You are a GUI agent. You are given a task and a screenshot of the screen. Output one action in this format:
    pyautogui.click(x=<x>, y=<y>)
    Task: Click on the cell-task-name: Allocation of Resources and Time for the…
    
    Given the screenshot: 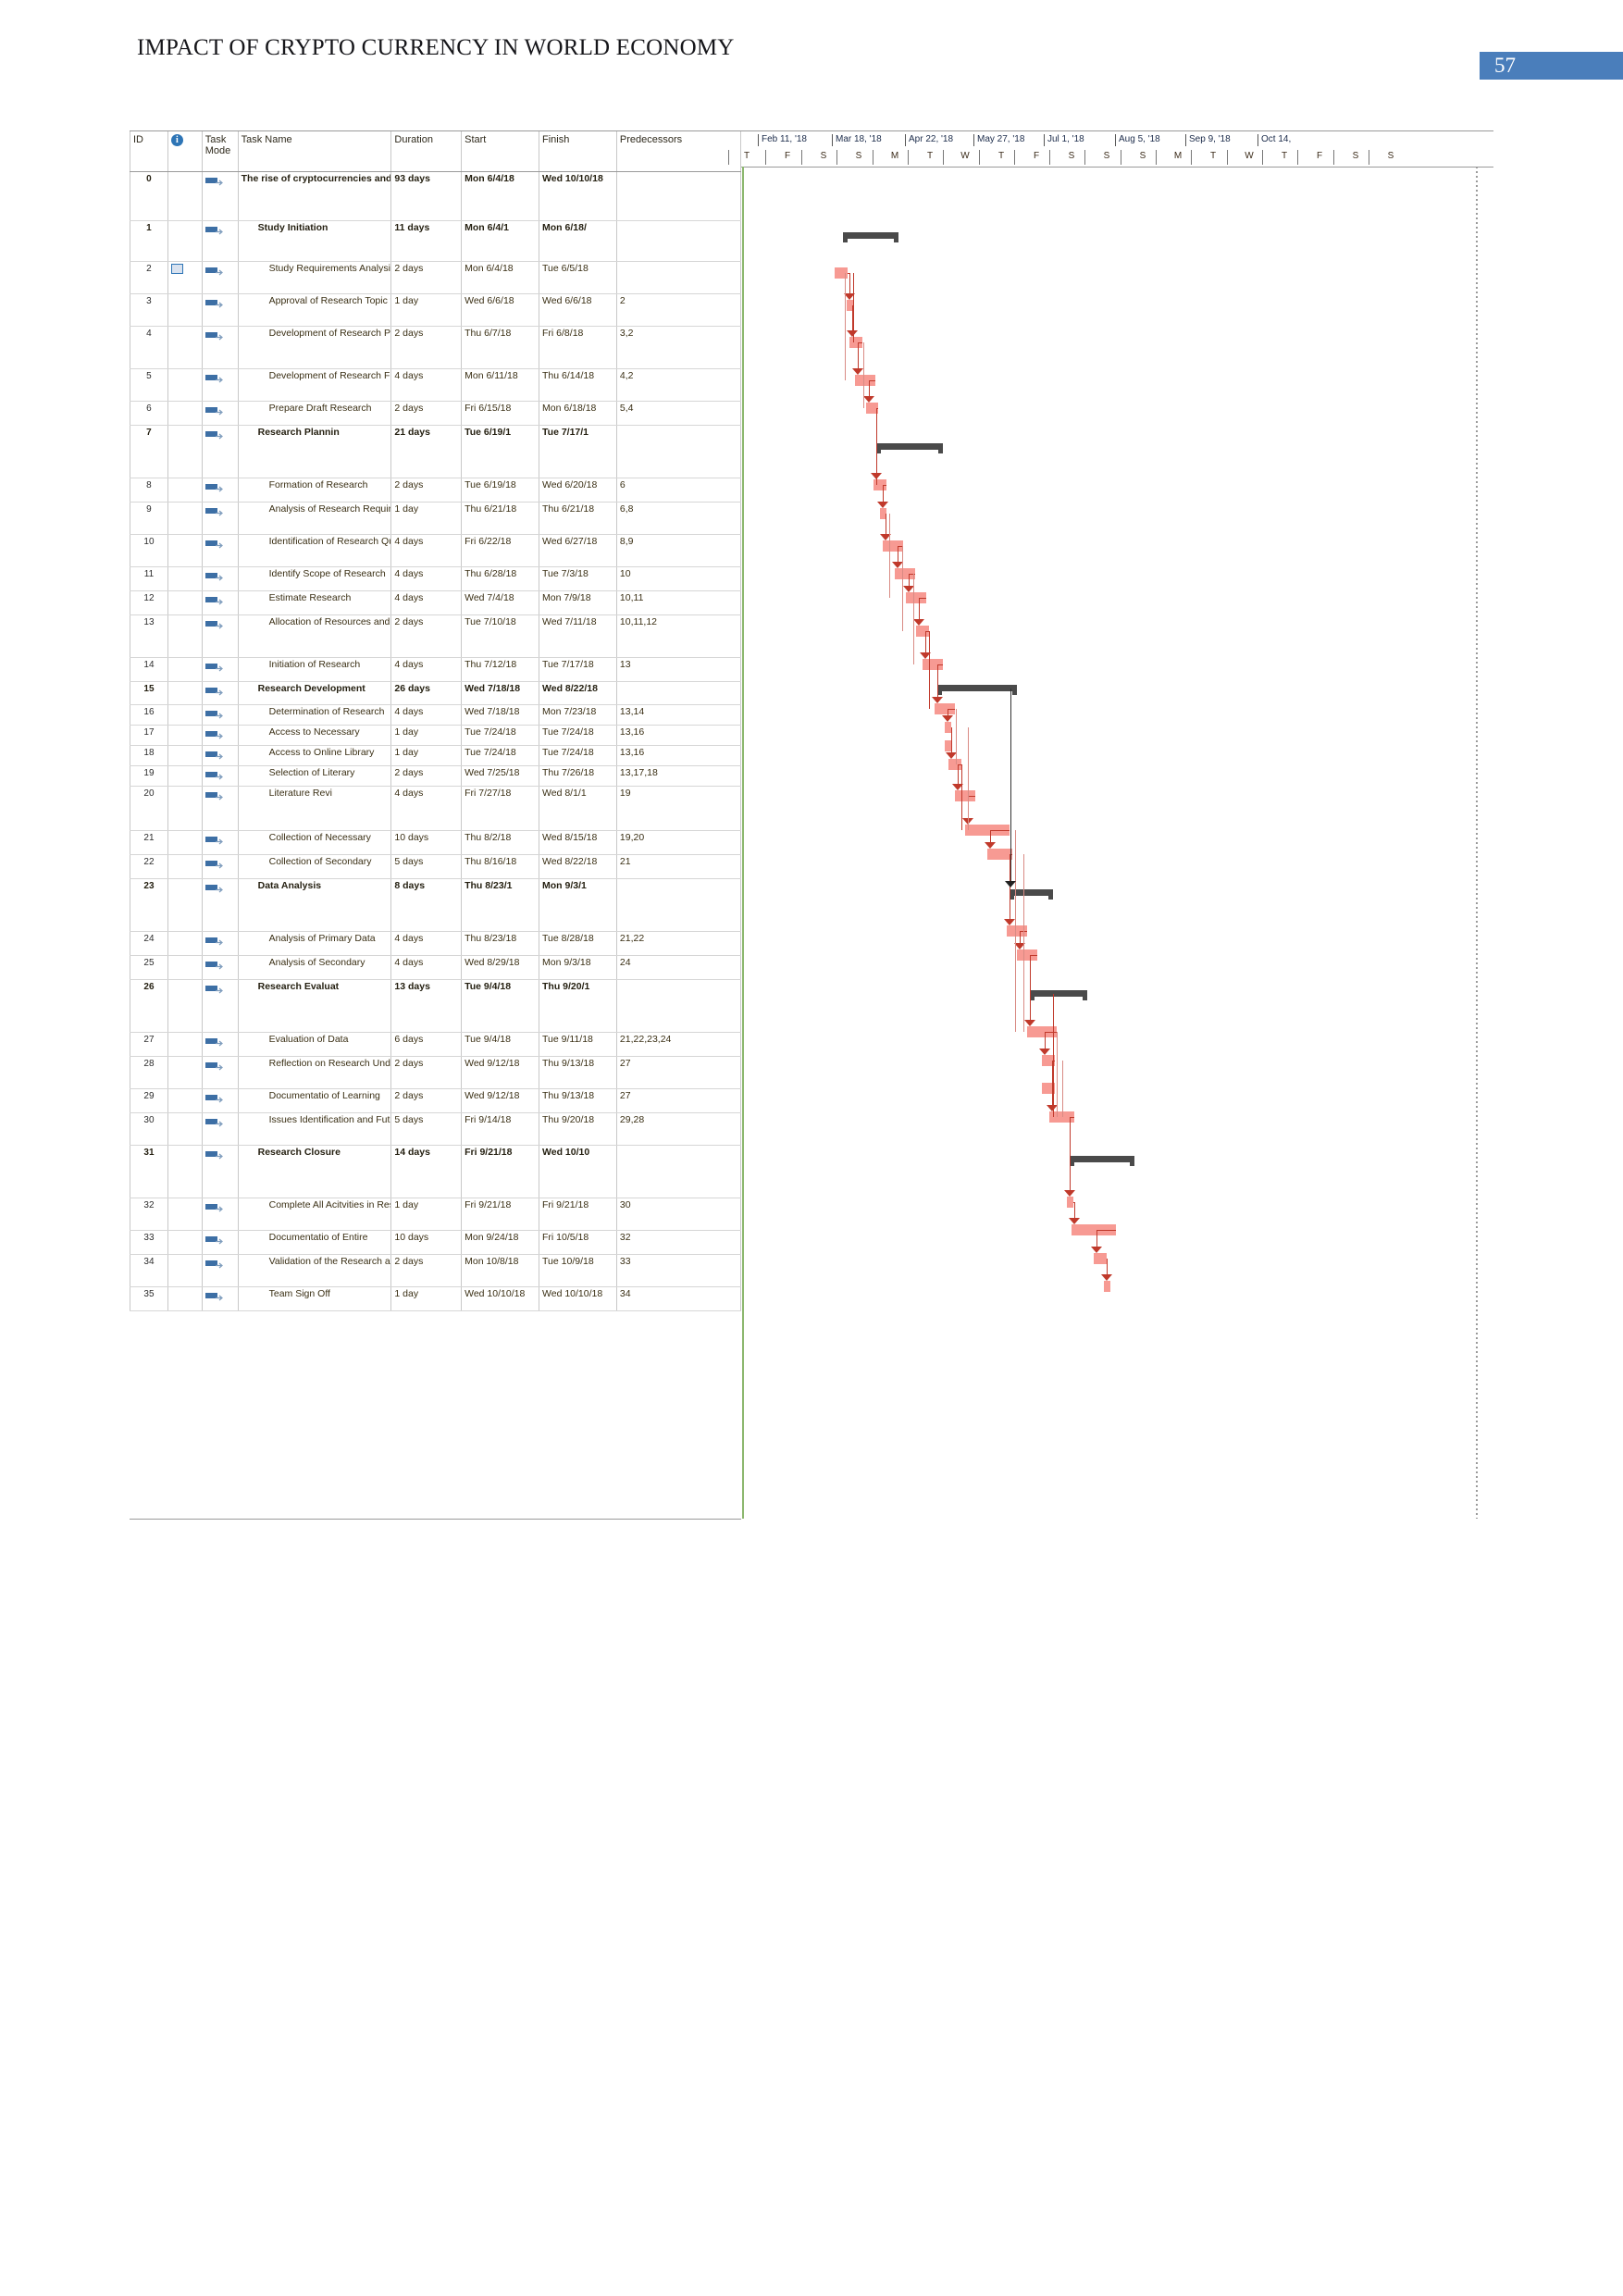 What is the action you would take?
    pyautogui.click(x=314, y=636)
    